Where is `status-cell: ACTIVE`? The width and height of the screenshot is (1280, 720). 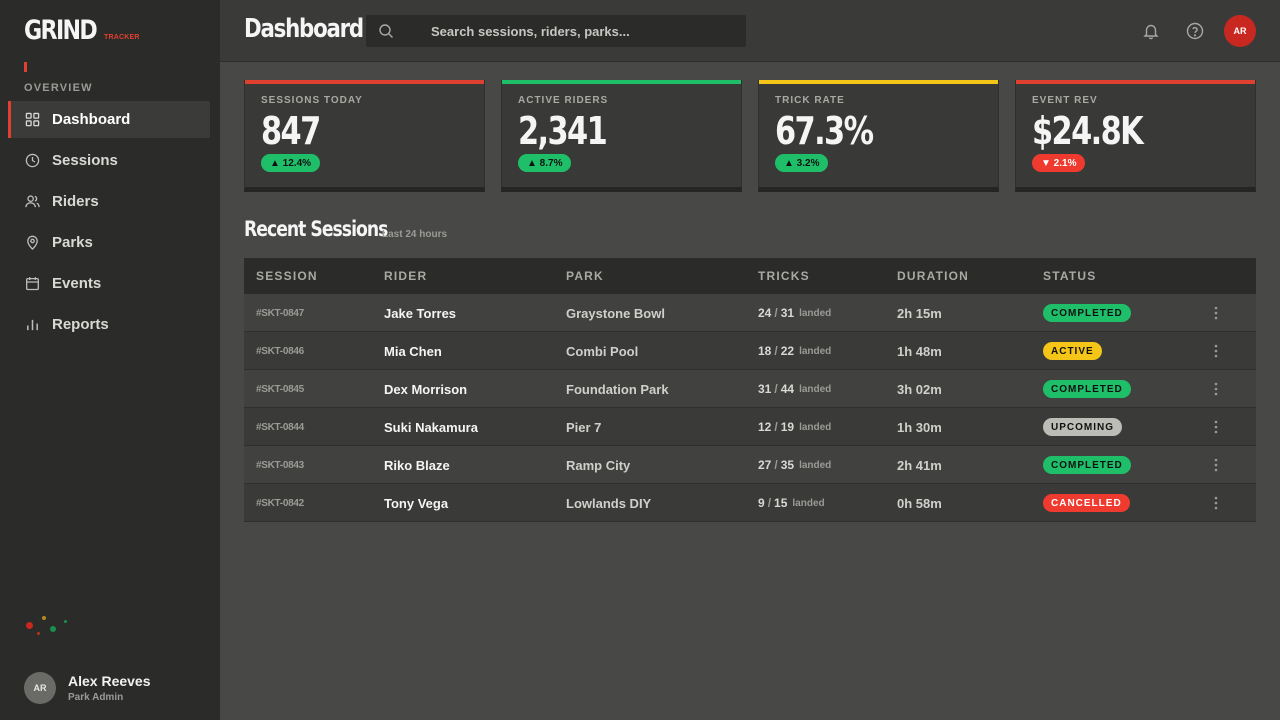 status-cell: ACTIVE is located at coordinates (1072, 351).